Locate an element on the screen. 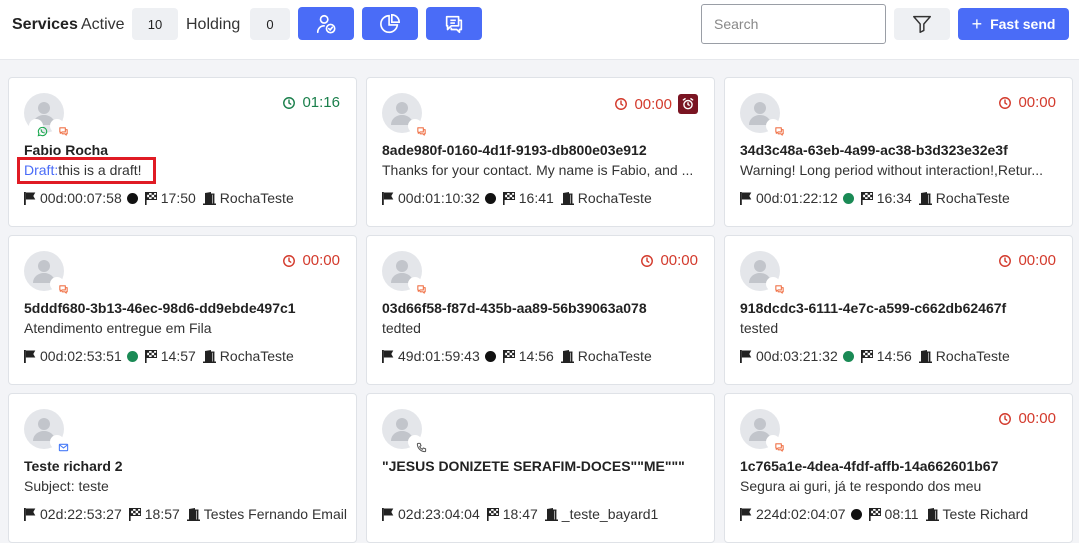  contact-name: 8ade980f-0160-4d1f-9193-db800e03e912 is located at coordinates (514, 150).